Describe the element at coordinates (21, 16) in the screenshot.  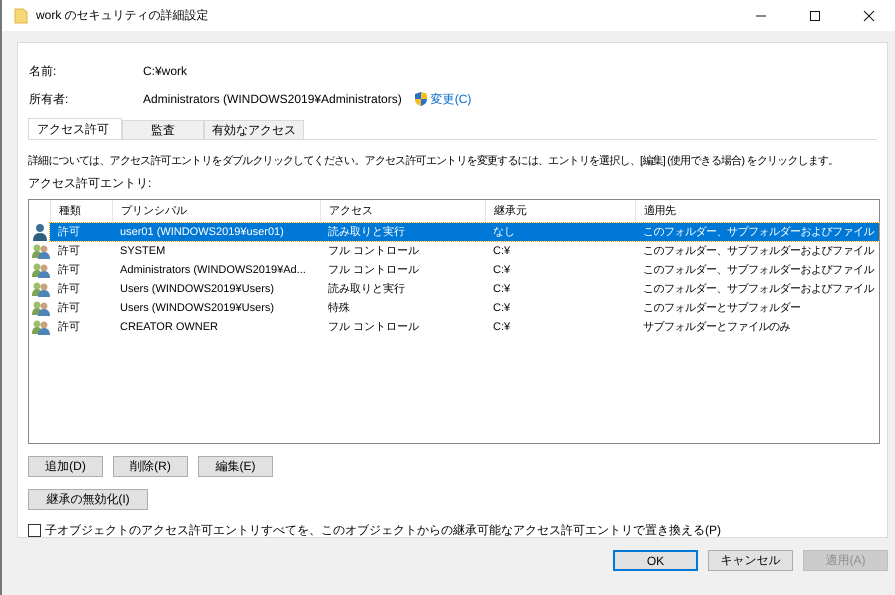
I see `folder-icon` at that location.